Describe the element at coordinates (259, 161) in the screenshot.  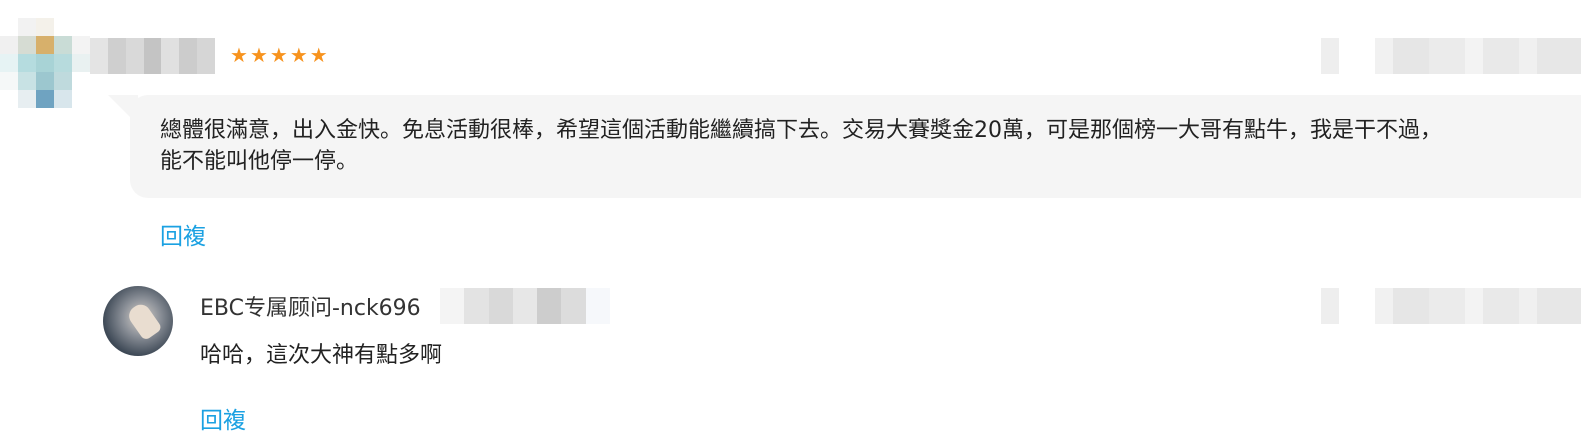
I see `review-text-line-2: 能不能叫他停一停。` at that location.